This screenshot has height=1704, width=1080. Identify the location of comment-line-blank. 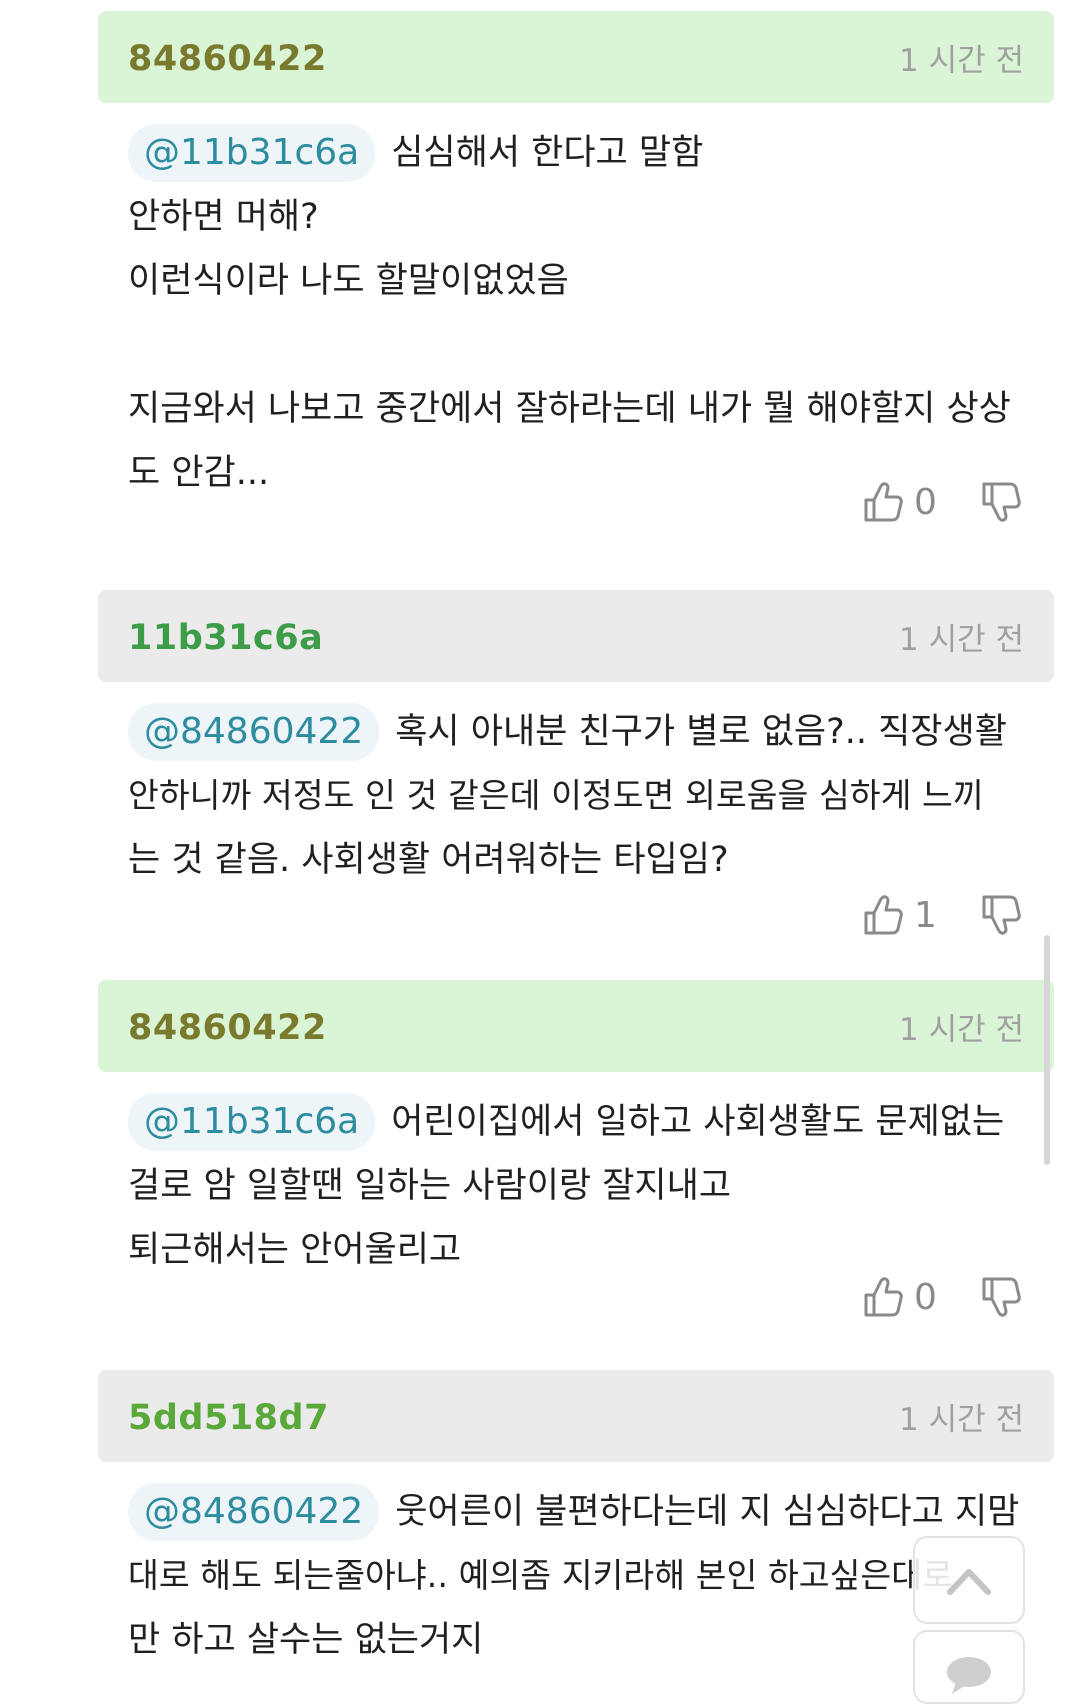
(591, 345).